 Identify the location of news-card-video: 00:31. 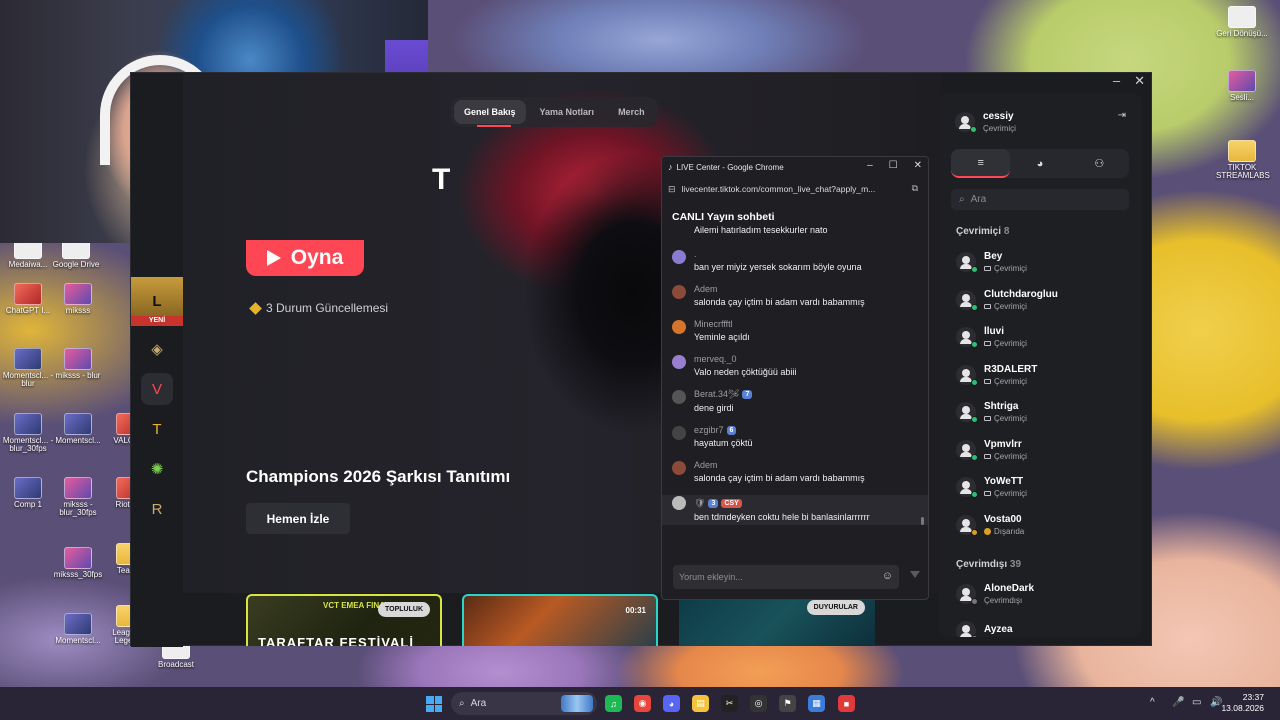
(560, 620).